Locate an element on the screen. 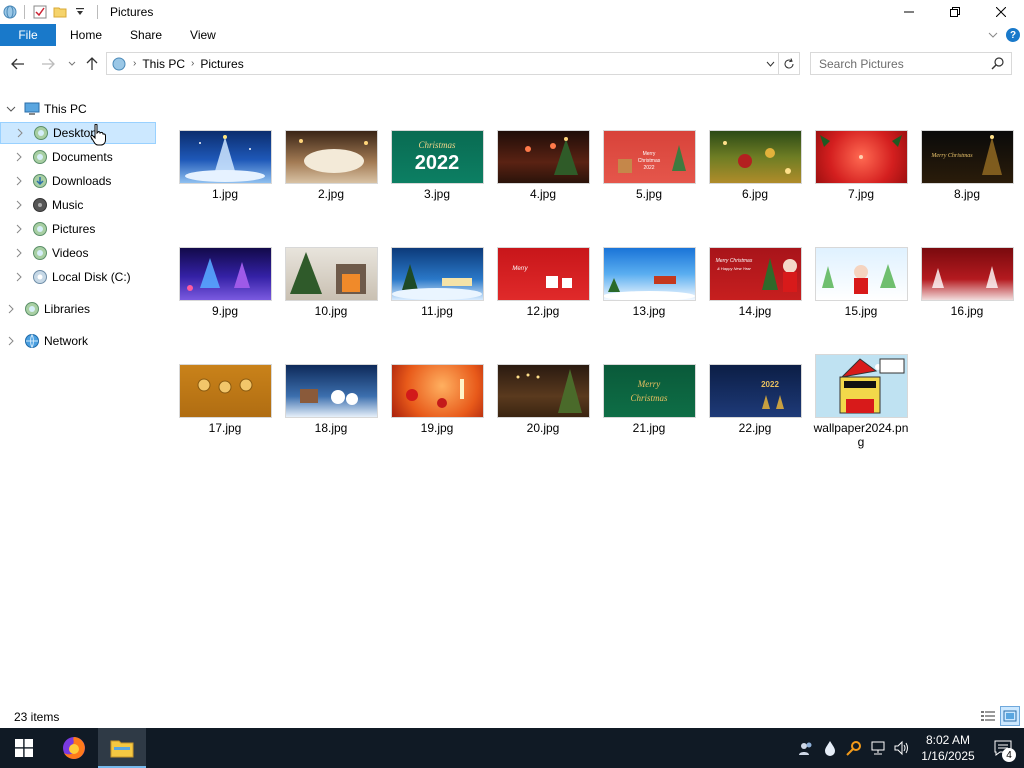 The image size is (1024, 768). back-button is located at coordinates (18, 64).